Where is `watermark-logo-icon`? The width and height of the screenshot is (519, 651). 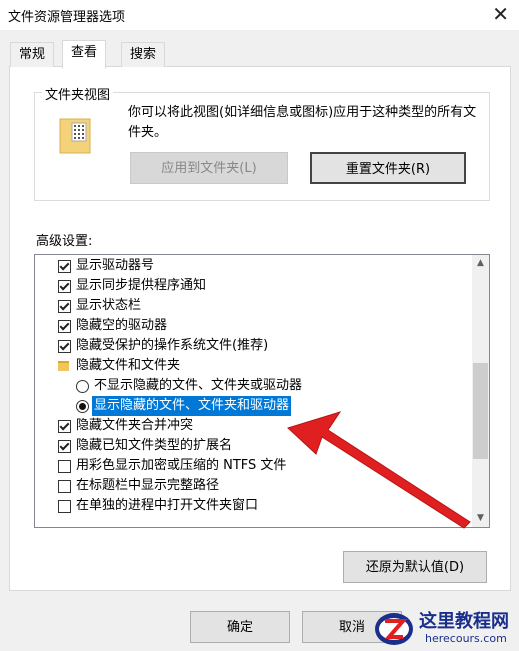
watermark-logo-icon is located at coordinates (394, 629).